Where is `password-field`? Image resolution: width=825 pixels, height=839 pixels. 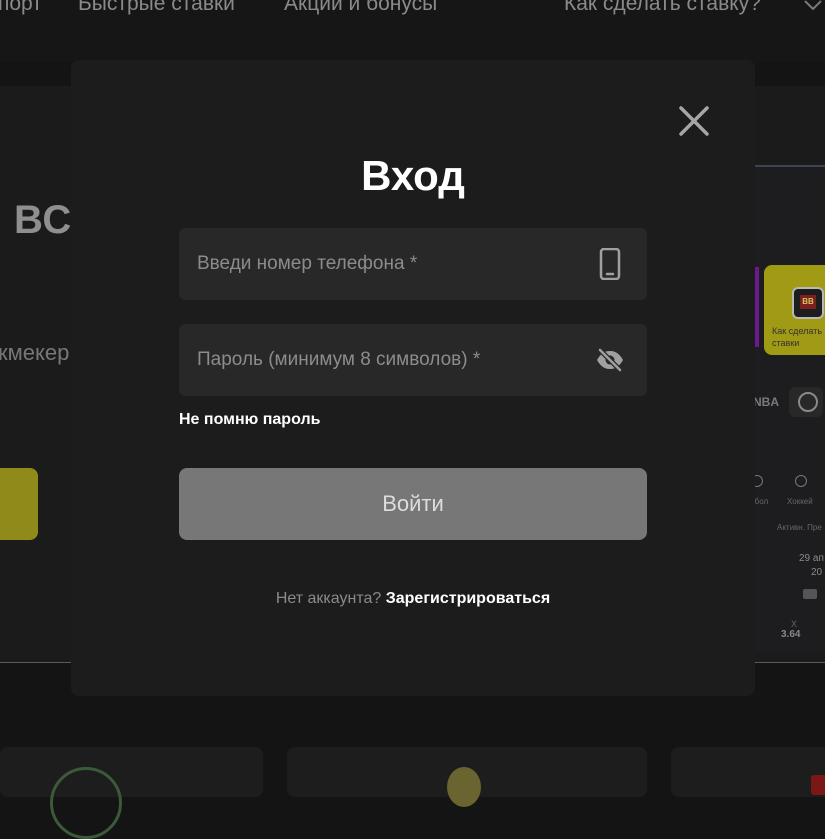
password-field is located at coordinates (413, 360).